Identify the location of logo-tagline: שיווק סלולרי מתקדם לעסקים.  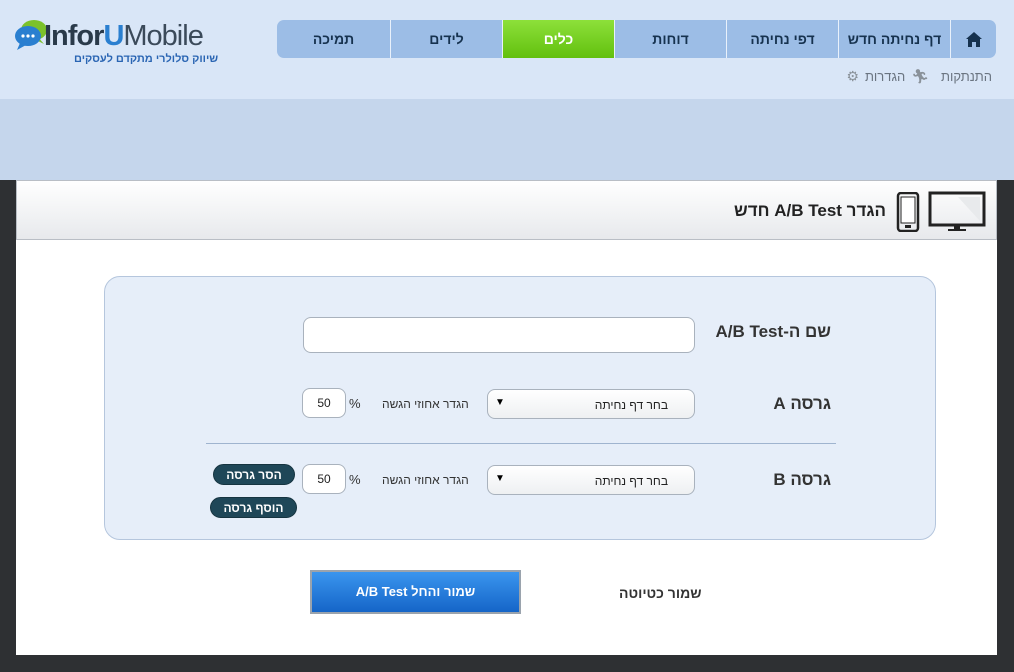
(146, 59).